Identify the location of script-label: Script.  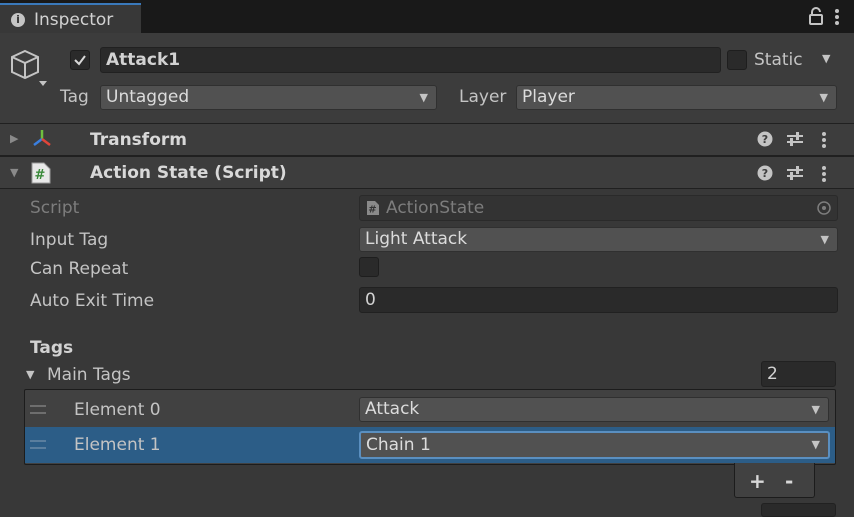
(55, 208).